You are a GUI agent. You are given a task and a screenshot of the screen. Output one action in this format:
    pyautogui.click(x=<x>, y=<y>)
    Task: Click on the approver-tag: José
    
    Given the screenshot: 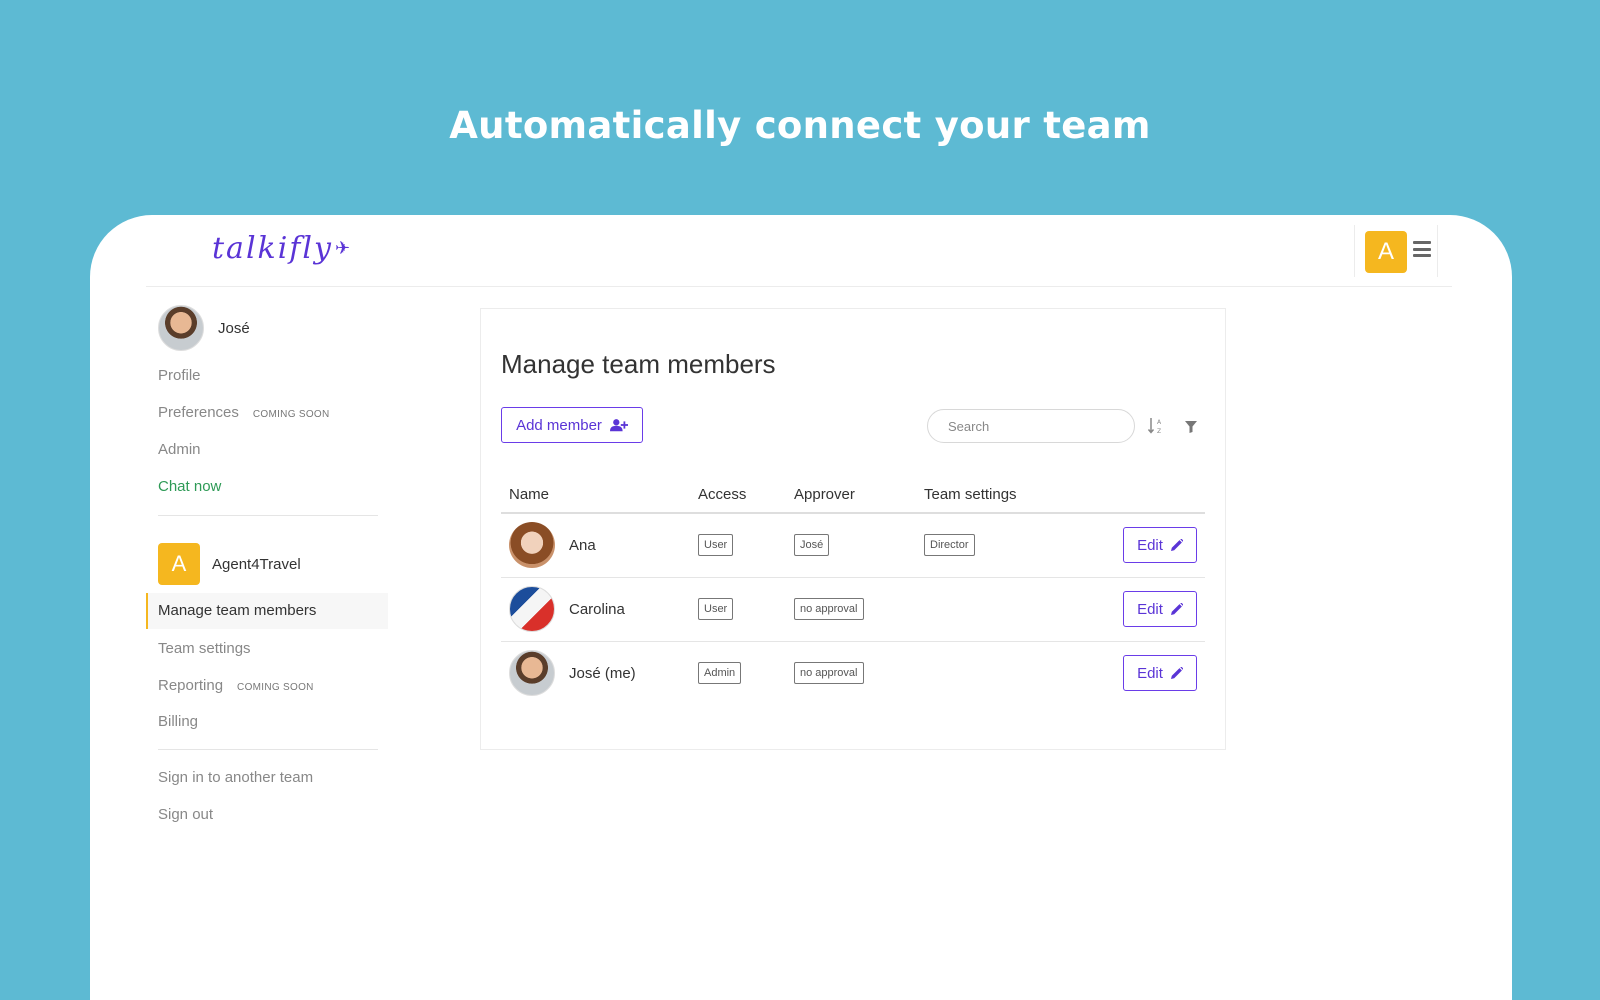 What is the action you would take?
    pyautogui.click(x=812, y=545)
    